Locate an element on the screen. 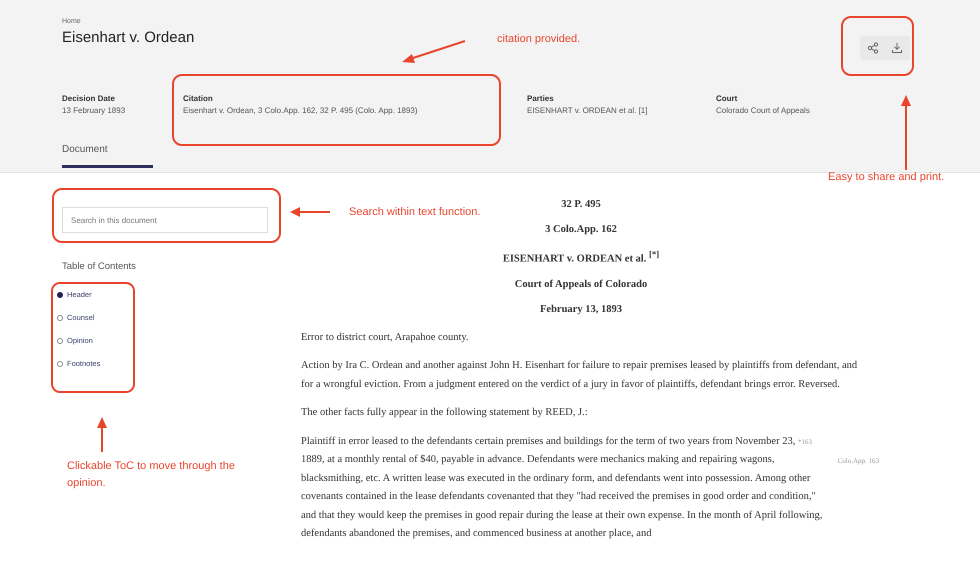 This screenshot has width=980, height=584. document-heading: 32 P. 495 is located at coordinates (581, 204).